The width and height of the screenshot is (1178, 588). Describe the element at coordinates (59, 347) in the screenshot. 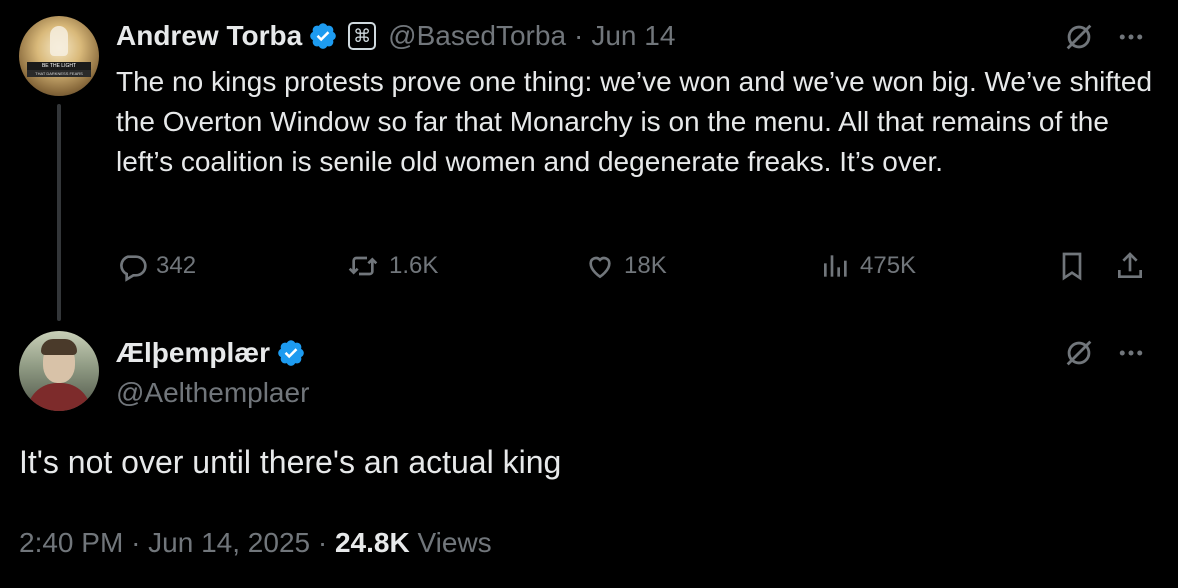

I see `avatar-hair` at that location.